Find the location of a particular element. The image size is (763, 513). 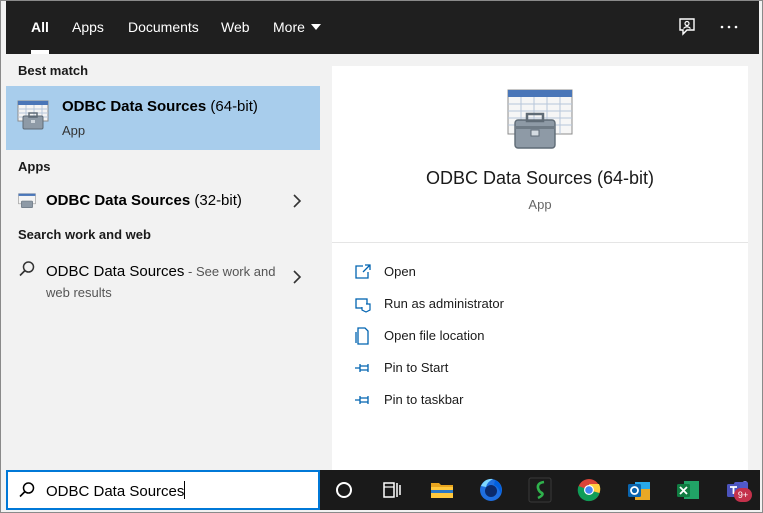

excel-icon is located at coordinates (688, 490).